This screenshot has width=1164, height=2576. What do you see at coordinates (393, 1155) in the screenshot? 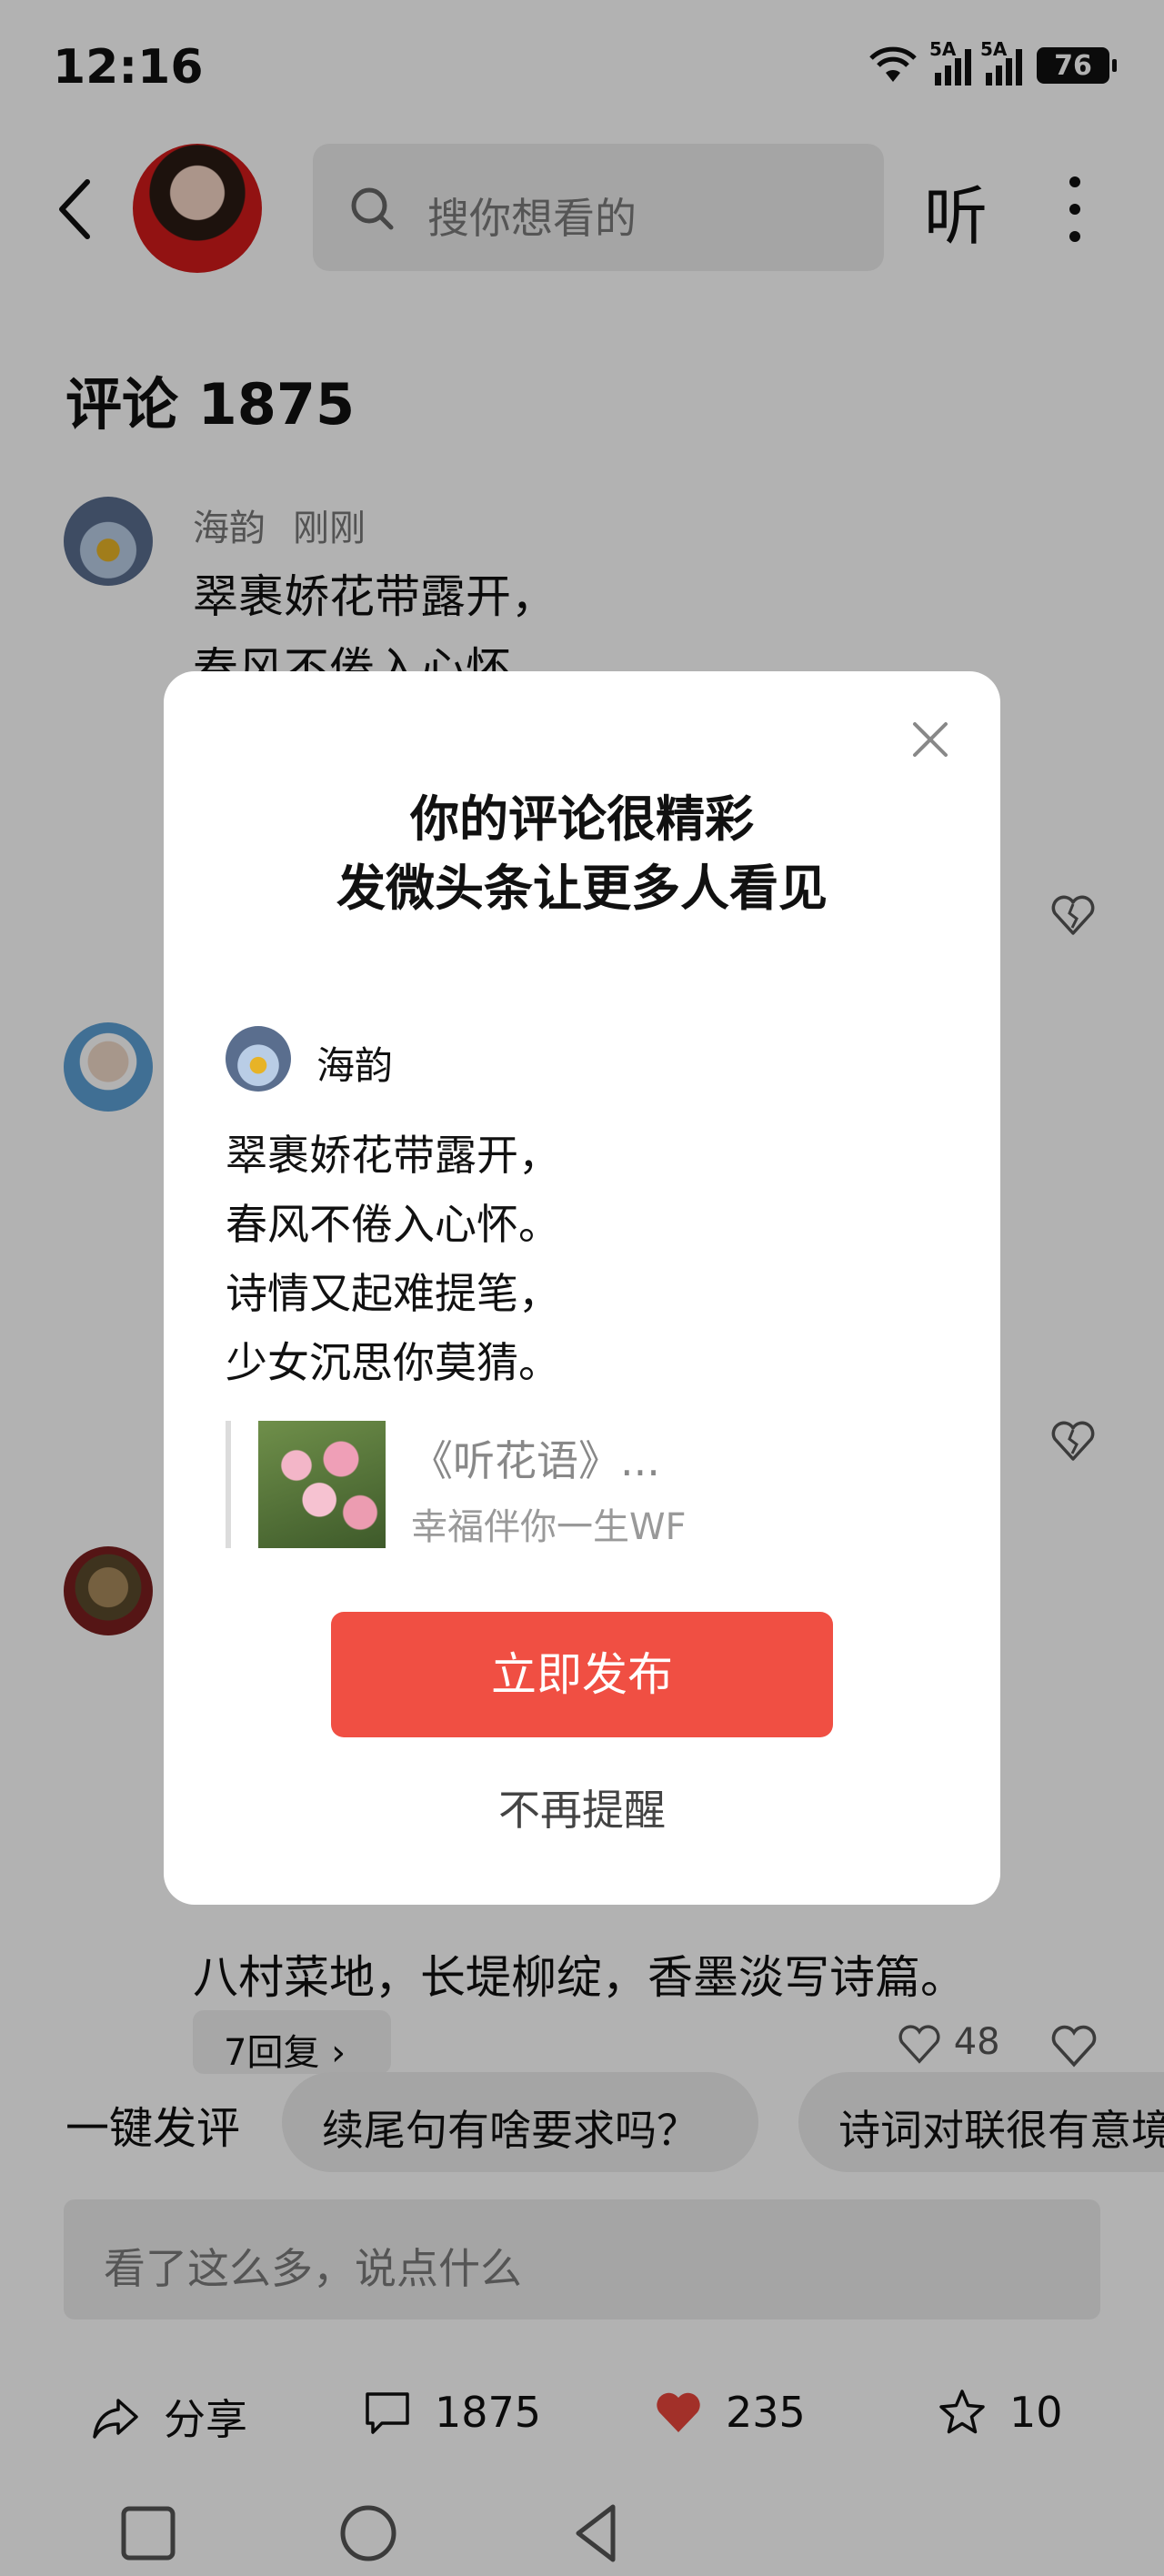
I see `poem-line: 翠裹娇花带露开，` at bounding box center [393, 1155].